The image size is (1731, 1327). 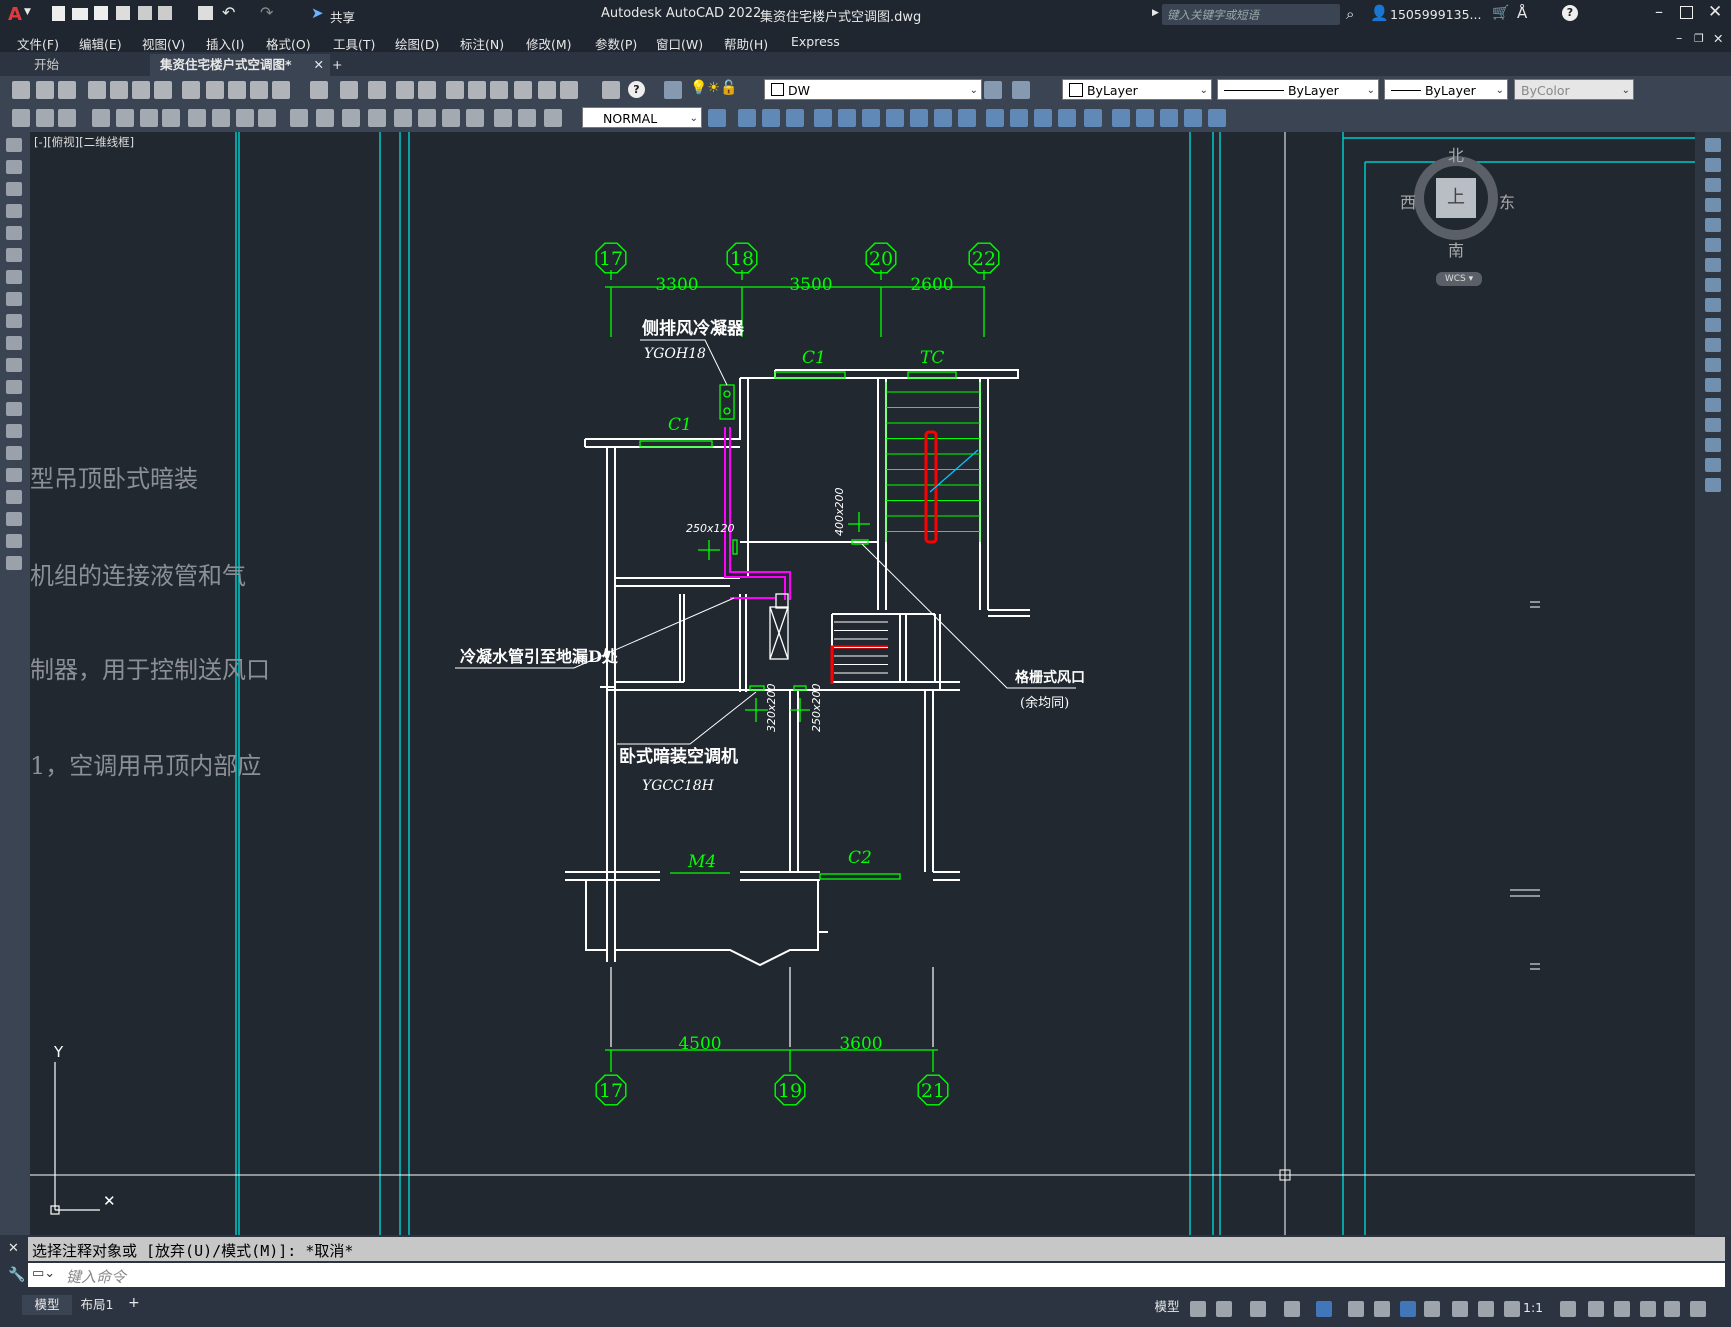 What do you see at coordinates (616, 43) in the screenshot?
I see `menu-parametric: 参数(P)` at bounding box center [616, 43].